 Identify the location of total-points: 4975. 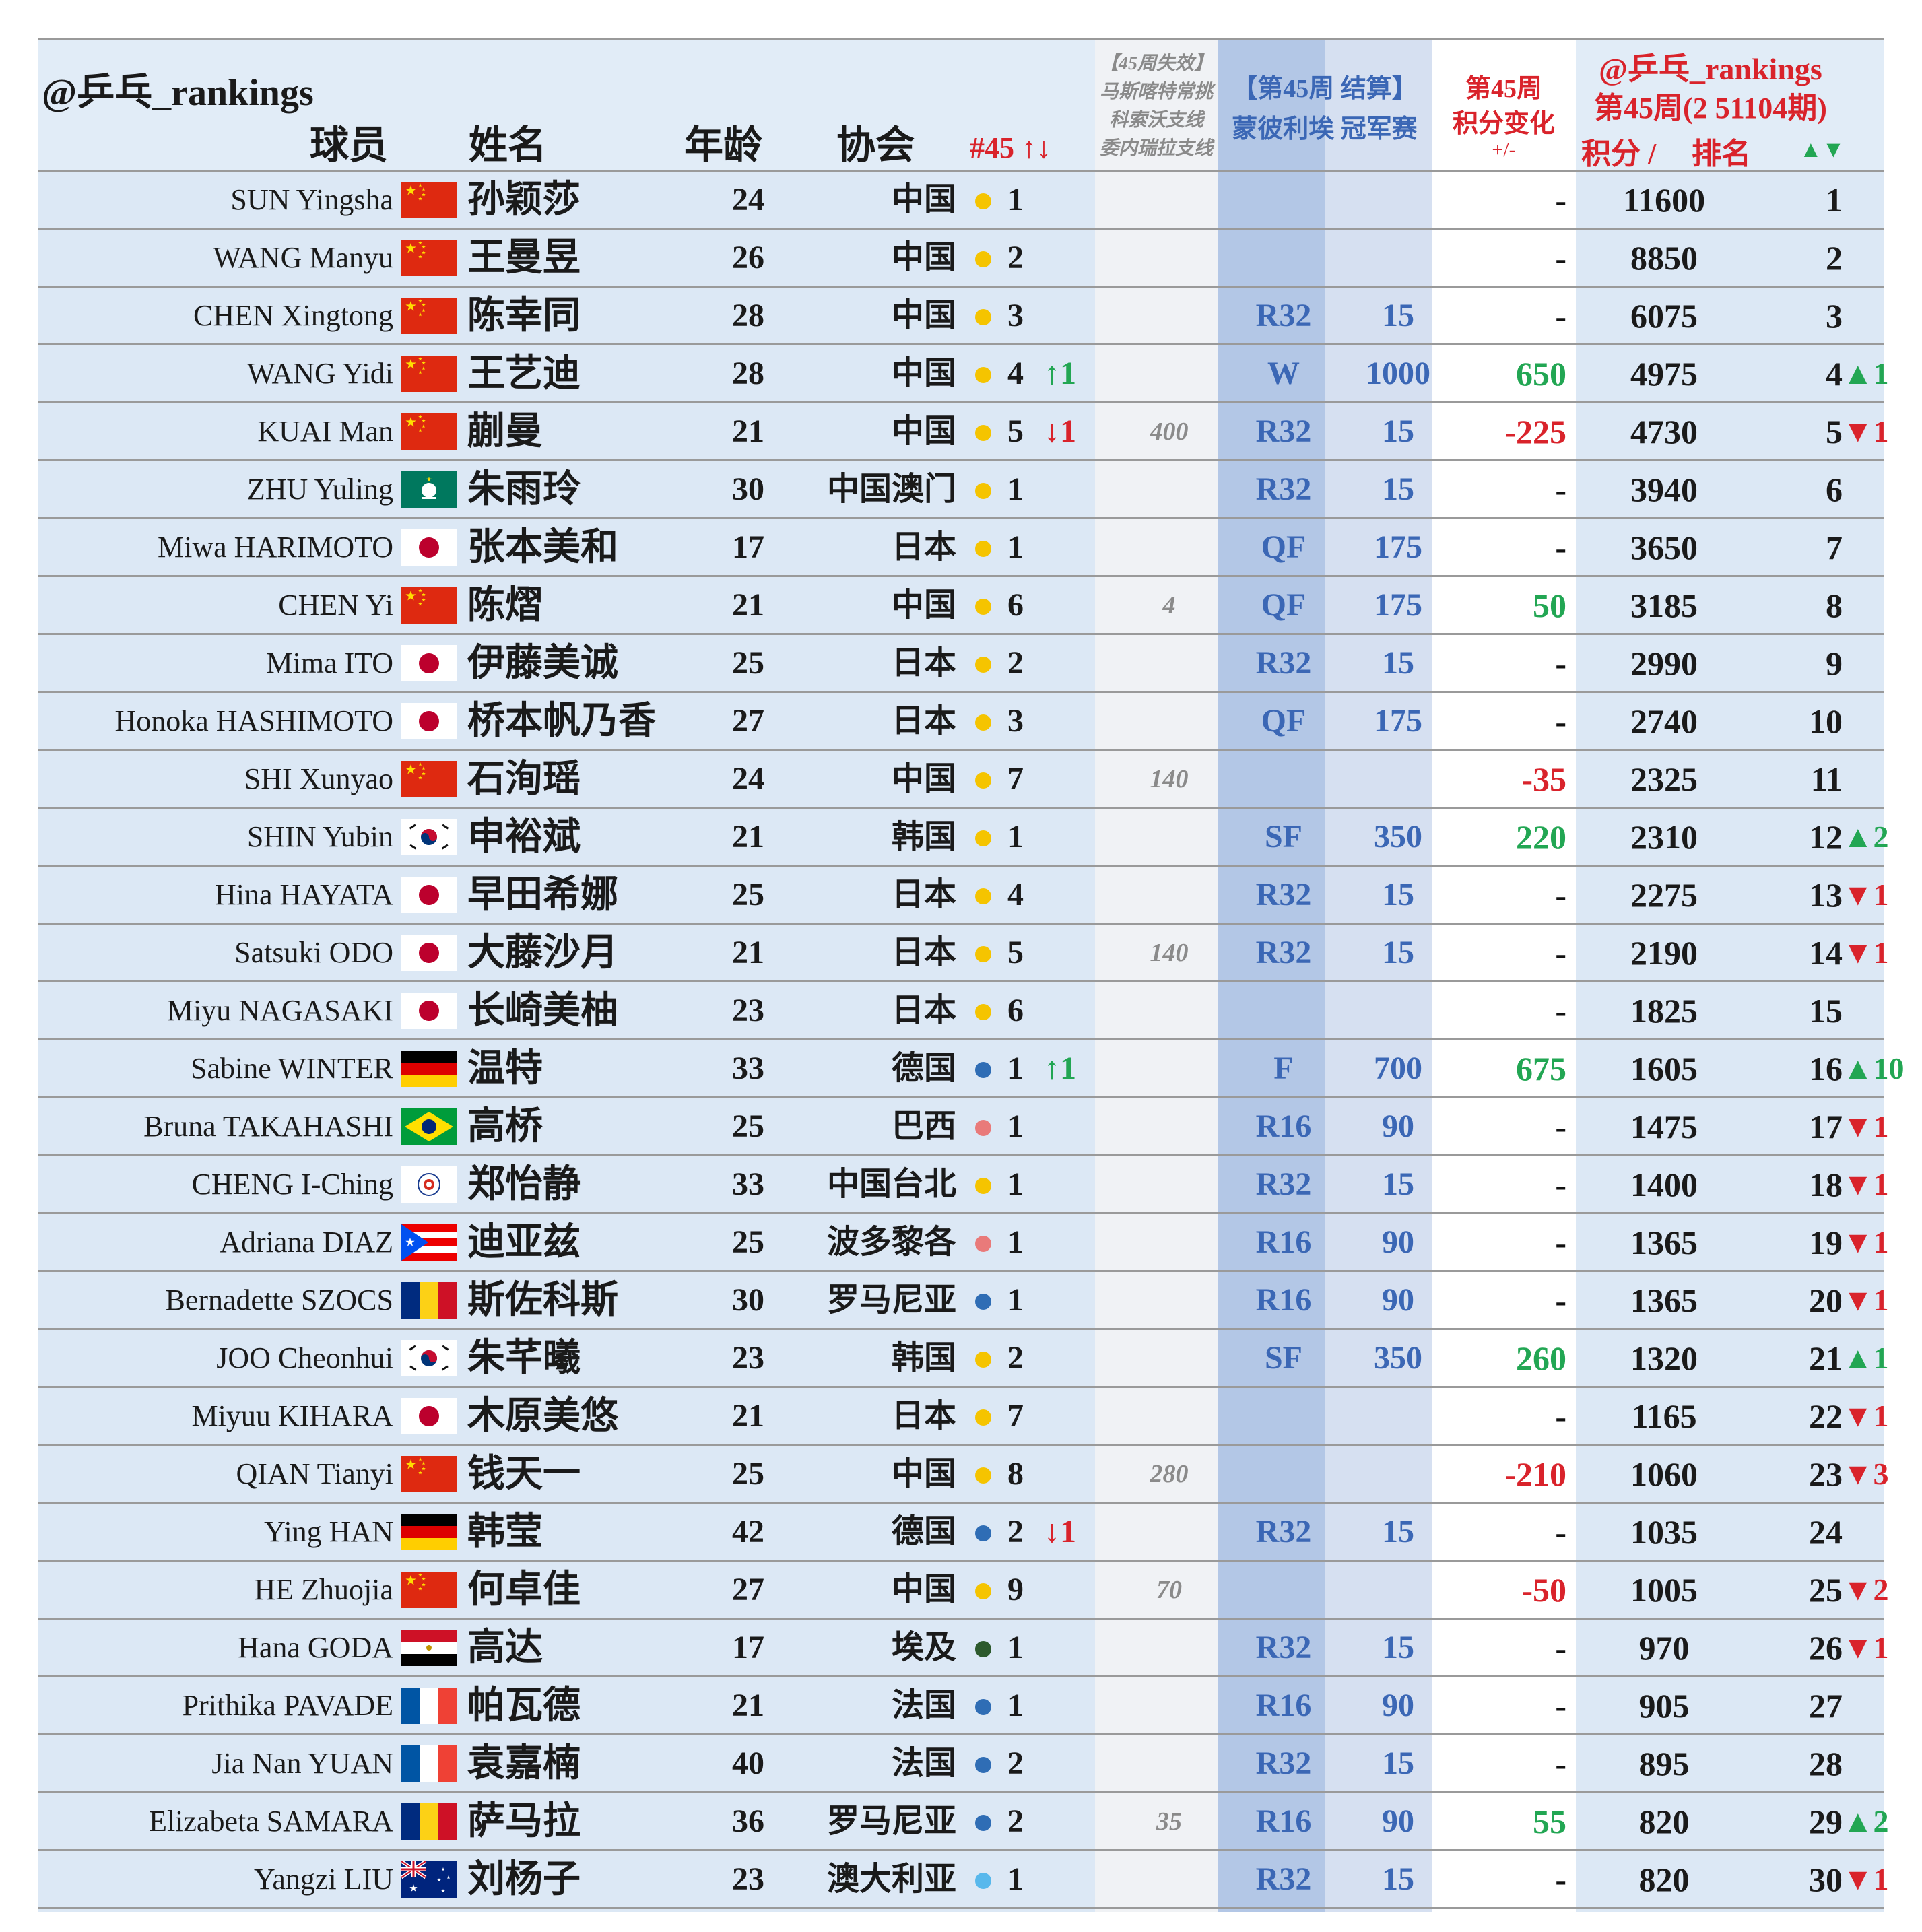
(1664, 374).